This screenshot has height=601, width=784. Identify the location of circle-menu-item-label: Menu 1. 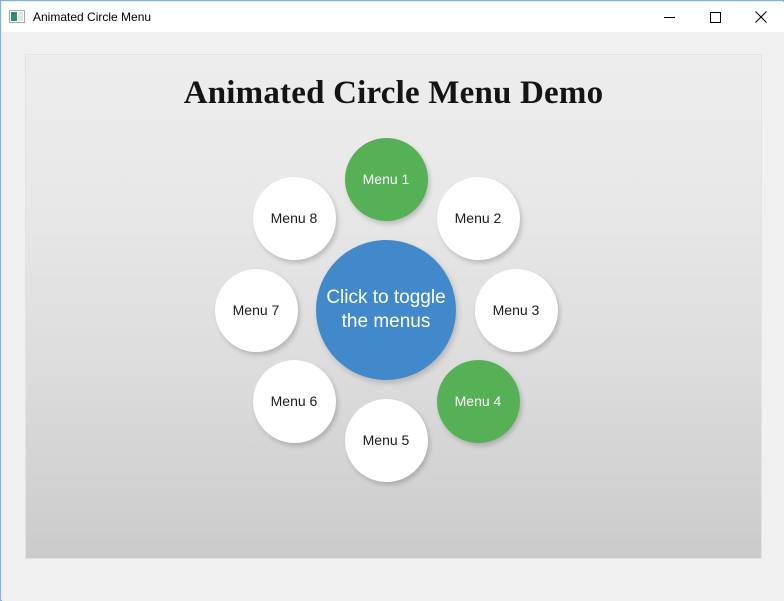
(386, 179).